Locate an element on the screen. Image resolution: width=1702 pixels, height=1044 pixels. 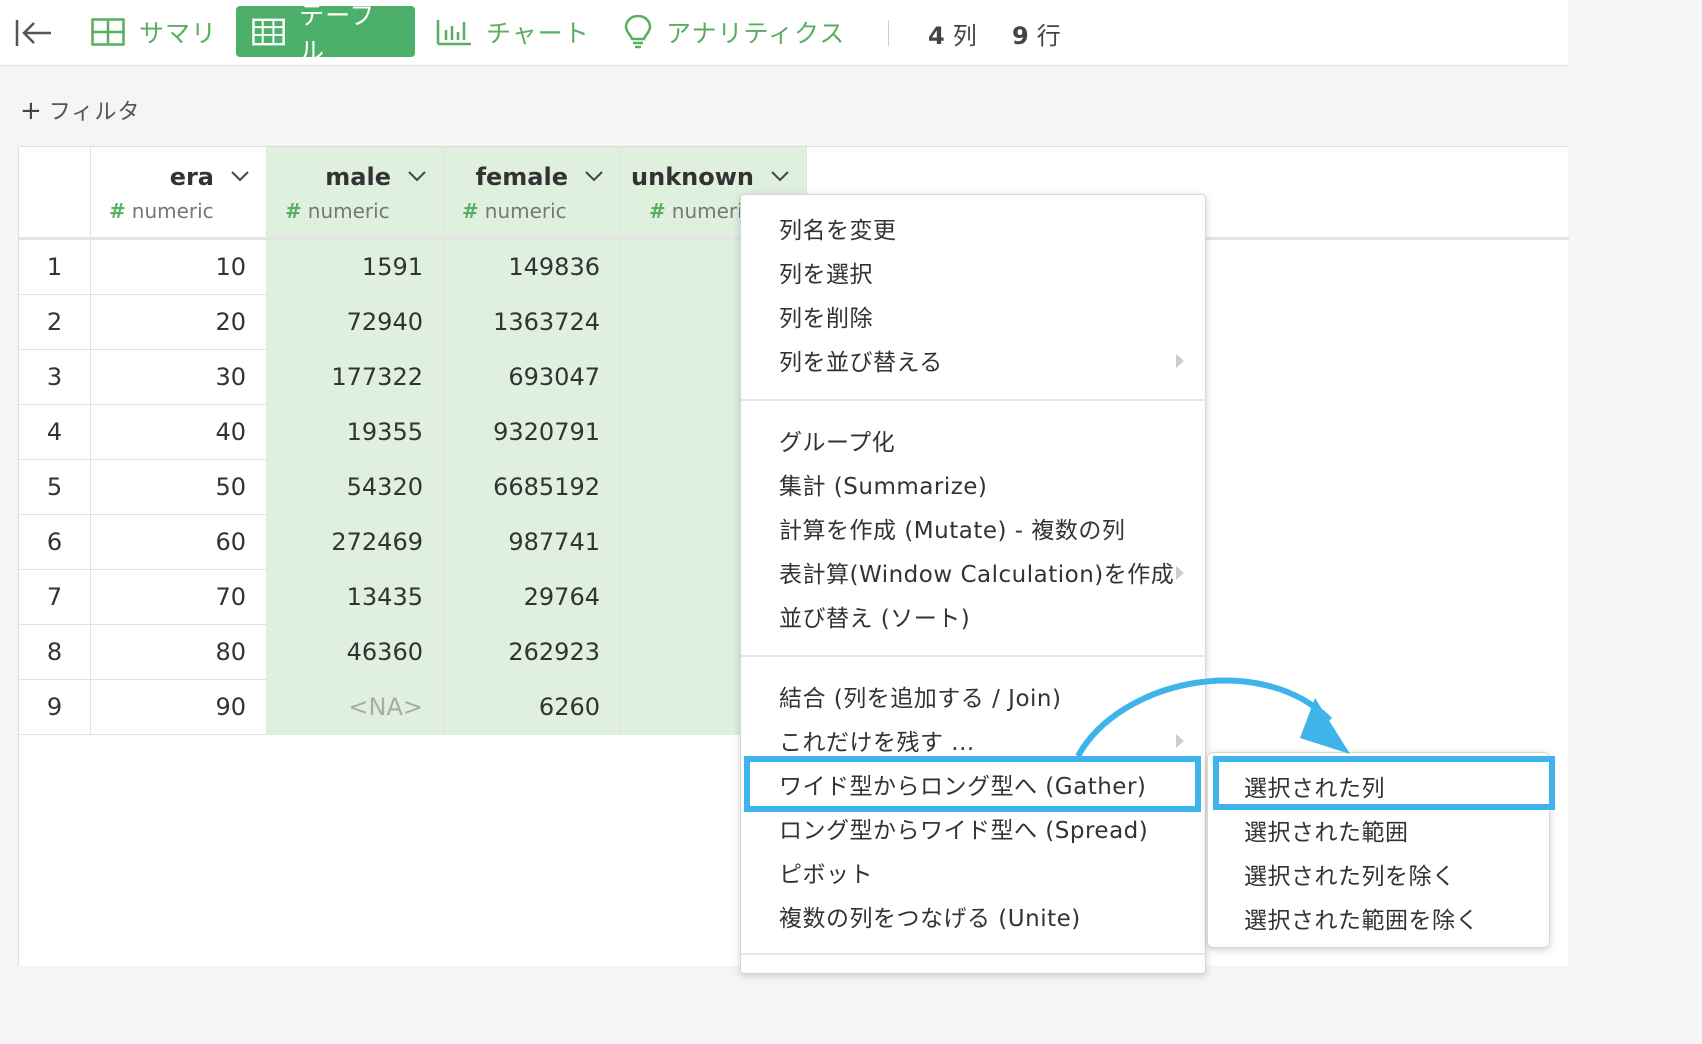
tab-summary: サマリ is located at coordinates (154, 31).